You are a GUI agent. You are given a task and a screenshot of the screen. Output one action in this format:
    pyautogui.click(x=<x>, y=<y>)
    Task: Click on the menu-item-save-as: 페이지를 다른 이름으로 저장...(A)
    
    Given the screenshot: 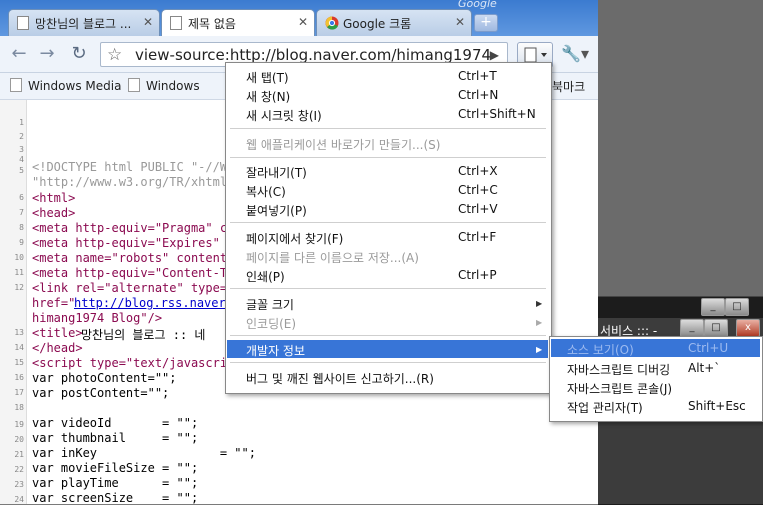 What is the action you would take?
    pyautogui.click(x=332, y=257)
    